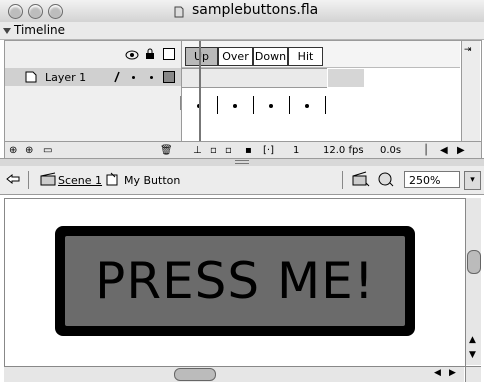 The width and height of the screenshot is (484, 385). What do you see at coordinates (254, 91) in the screenshot?
I see `frame-row` at bounding box center [254, 91].